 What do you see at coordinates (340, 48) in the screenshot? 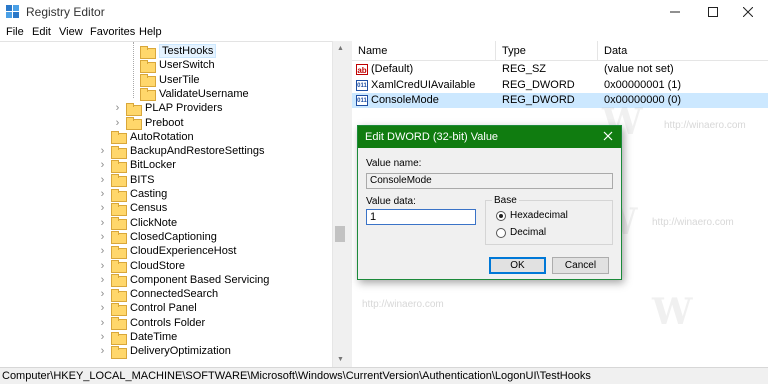
I see `scroll-up-icon: ▲` at bounding box center [340, 48].